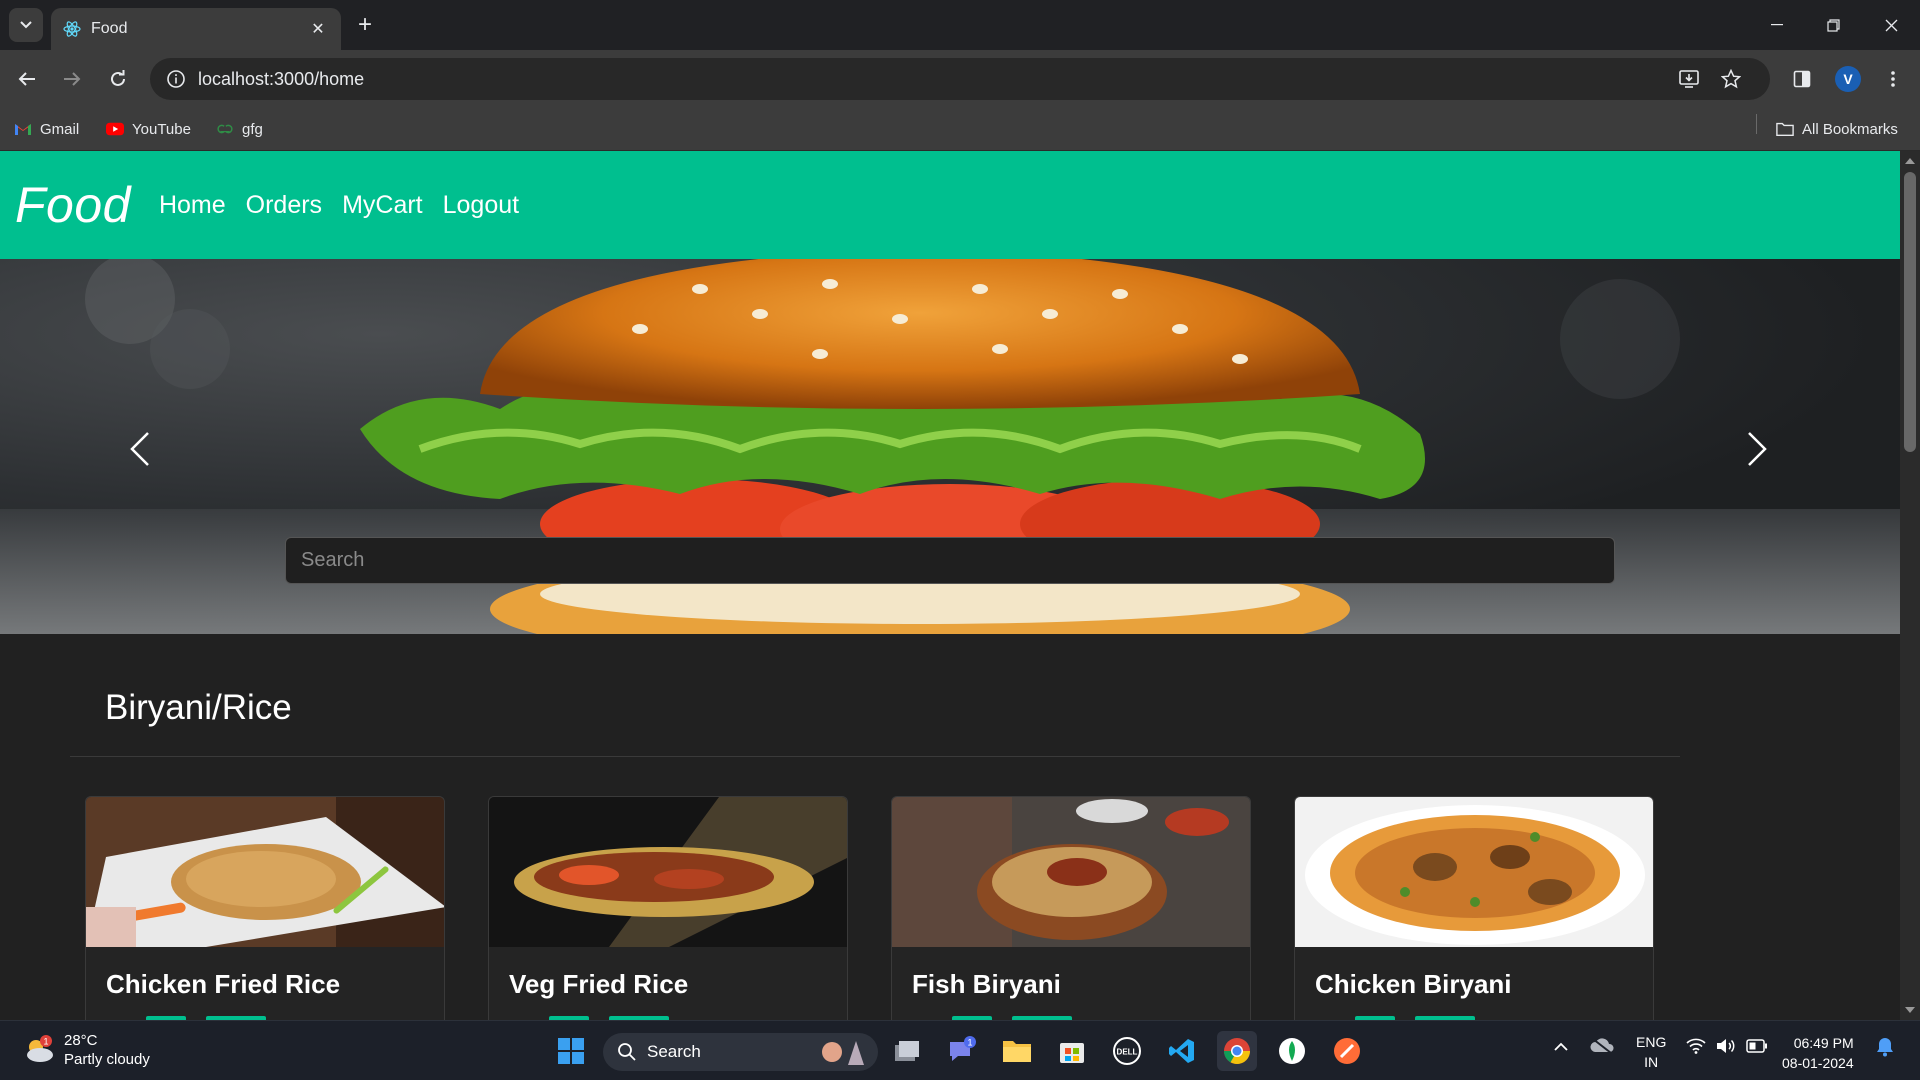 This screenshot has width=1920, height=1080. I want to click on windows-logo-icon, so click(571, 1051).